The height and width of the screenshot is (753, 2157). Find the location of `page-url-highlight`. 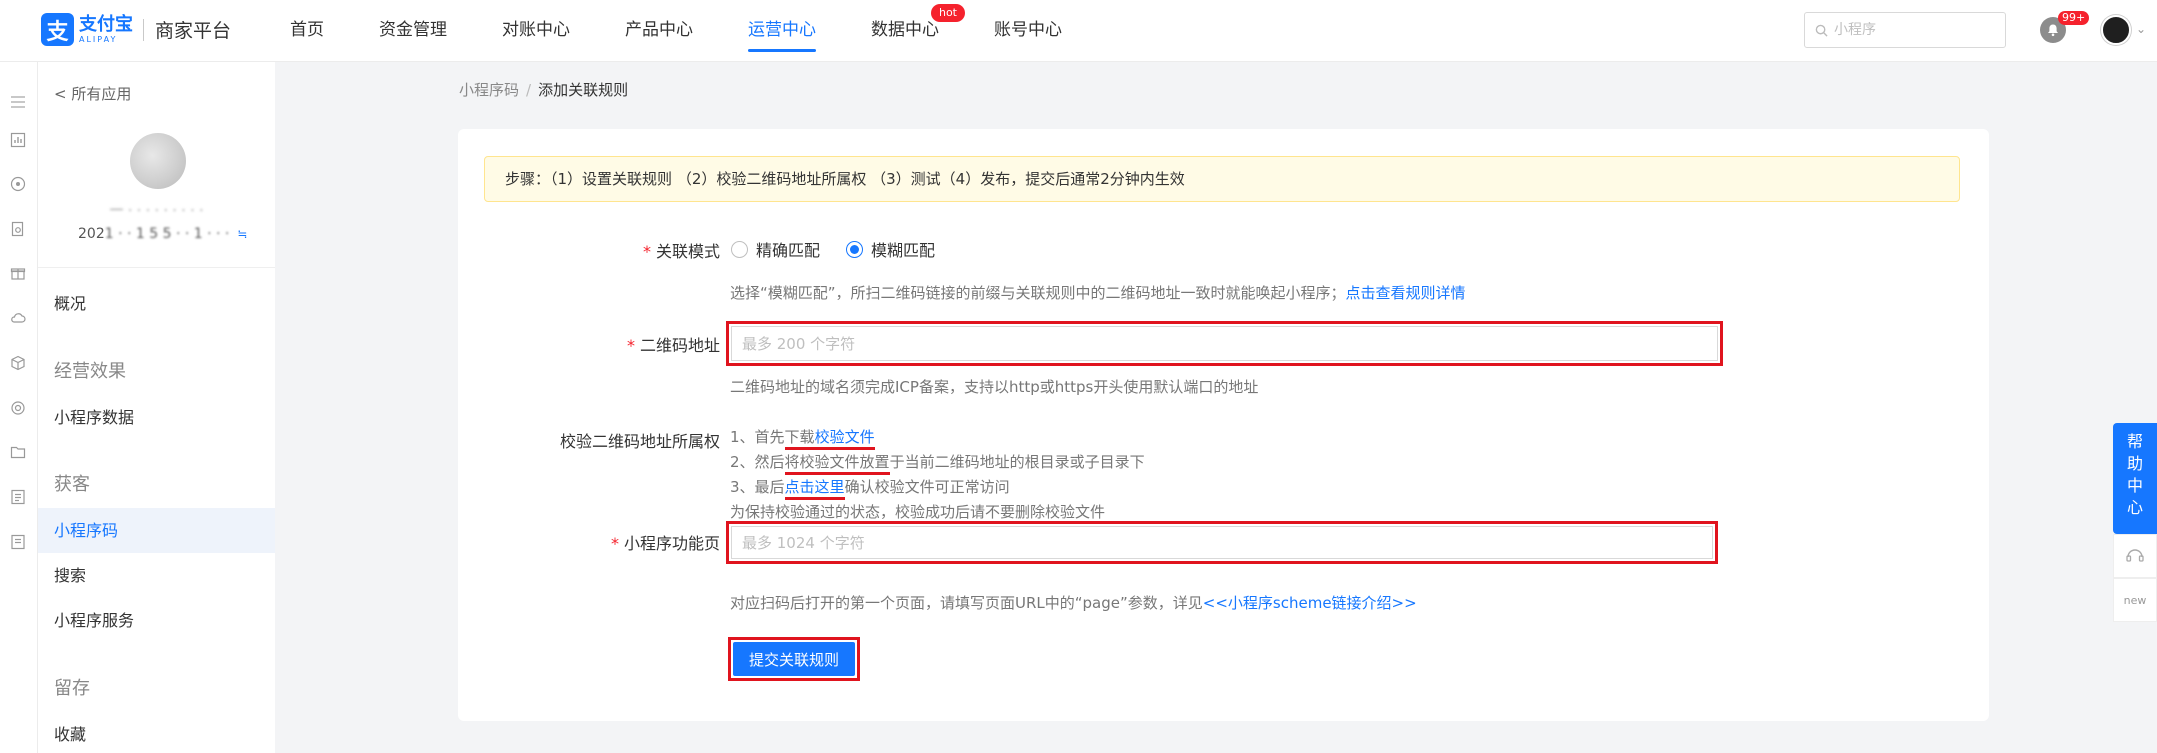

page-url-highlight is located at coordinates (1222, 542).